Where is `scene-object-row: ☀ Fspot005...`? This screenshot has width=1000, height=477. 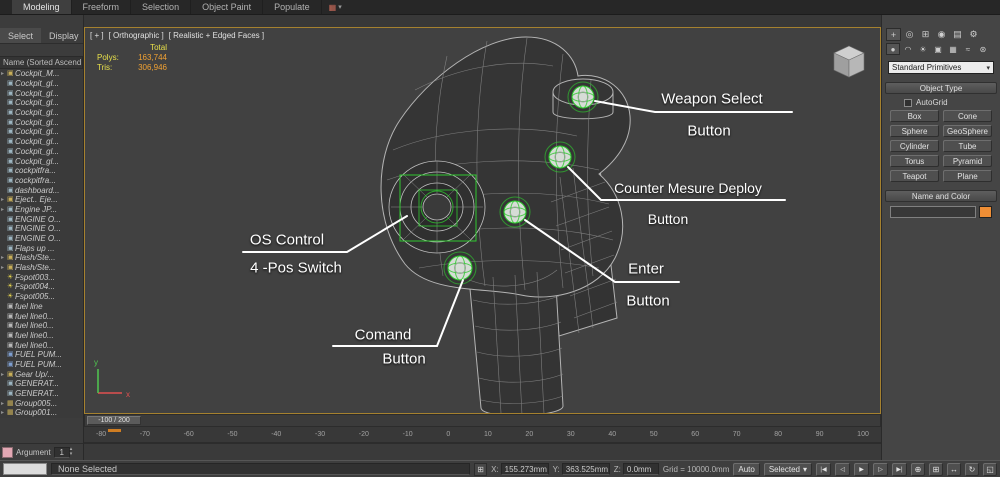 scene-object-row: ☀ Fspot005... is located at coordinates (41, 297).